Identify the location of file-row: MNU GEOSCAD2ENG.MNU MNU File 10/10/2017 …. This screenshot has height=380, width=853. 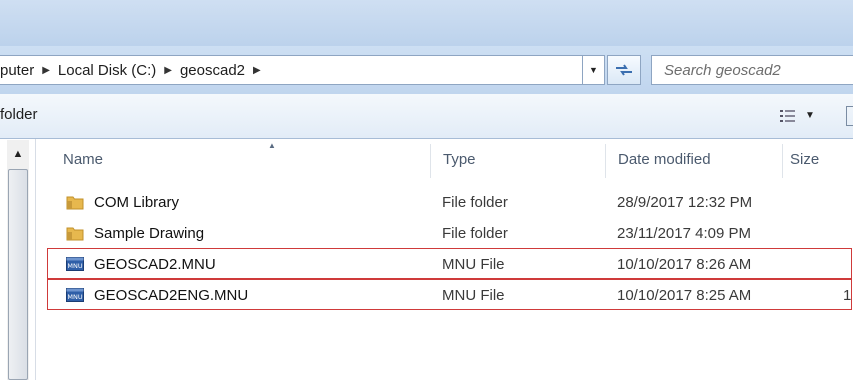
(451, 295).